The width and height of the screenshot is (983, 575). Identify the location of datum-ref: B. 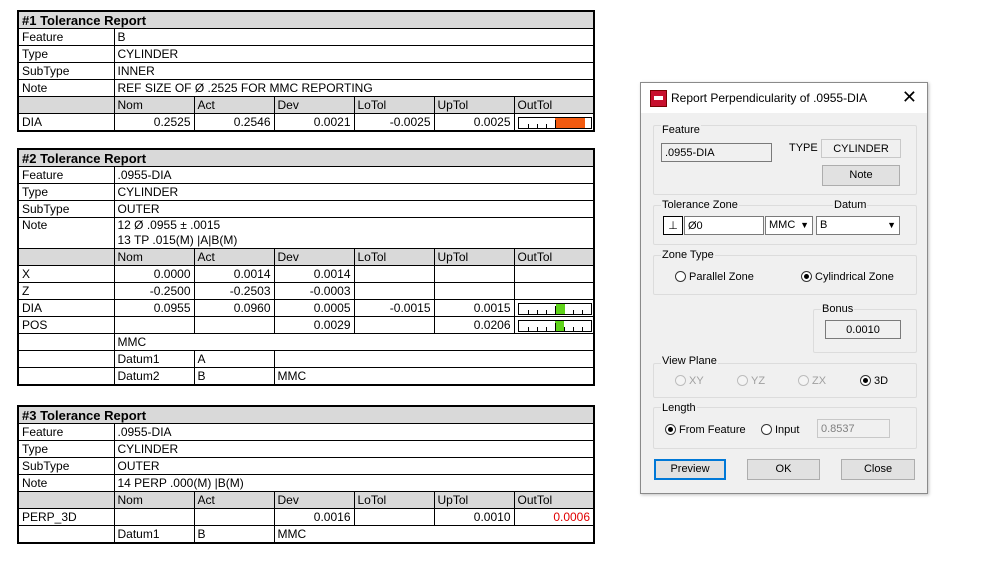
(234, 376).